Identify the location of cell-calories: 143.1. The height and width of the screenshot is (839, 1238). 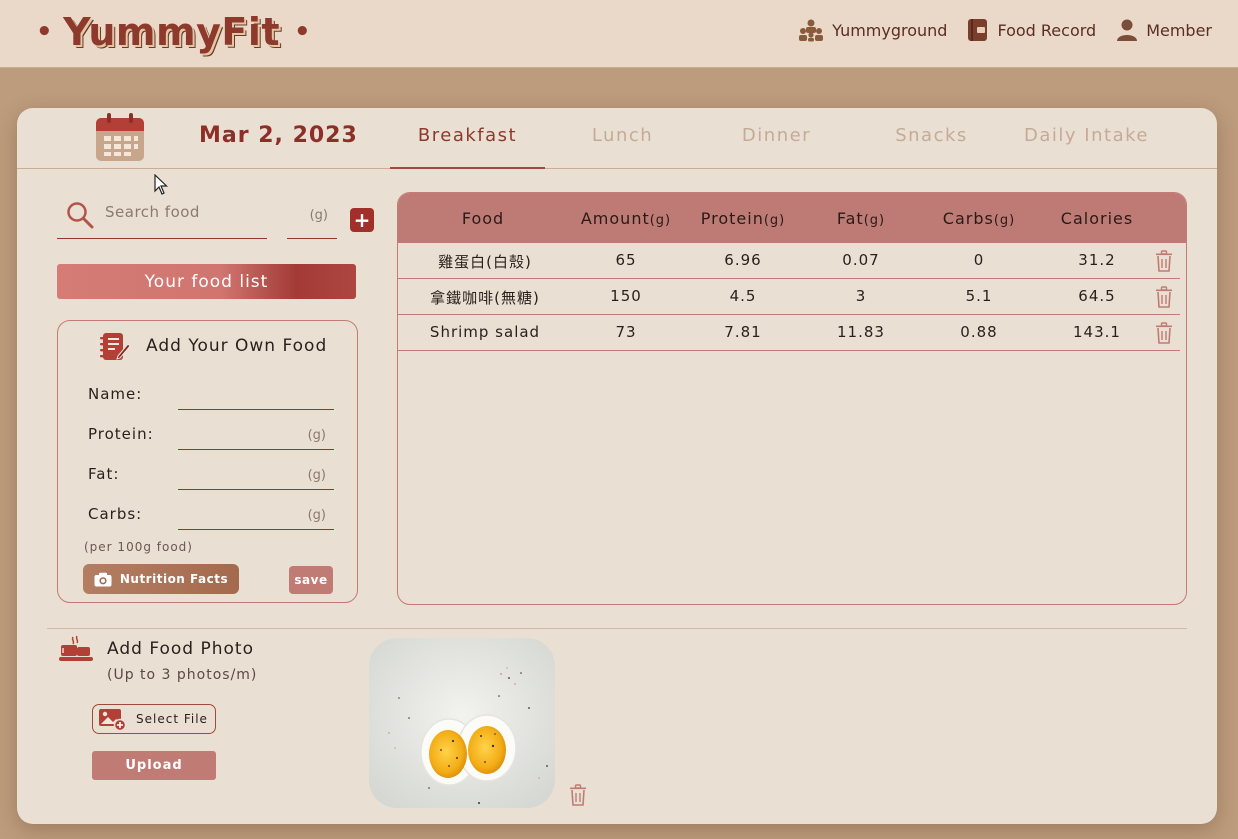
(1097, 332).